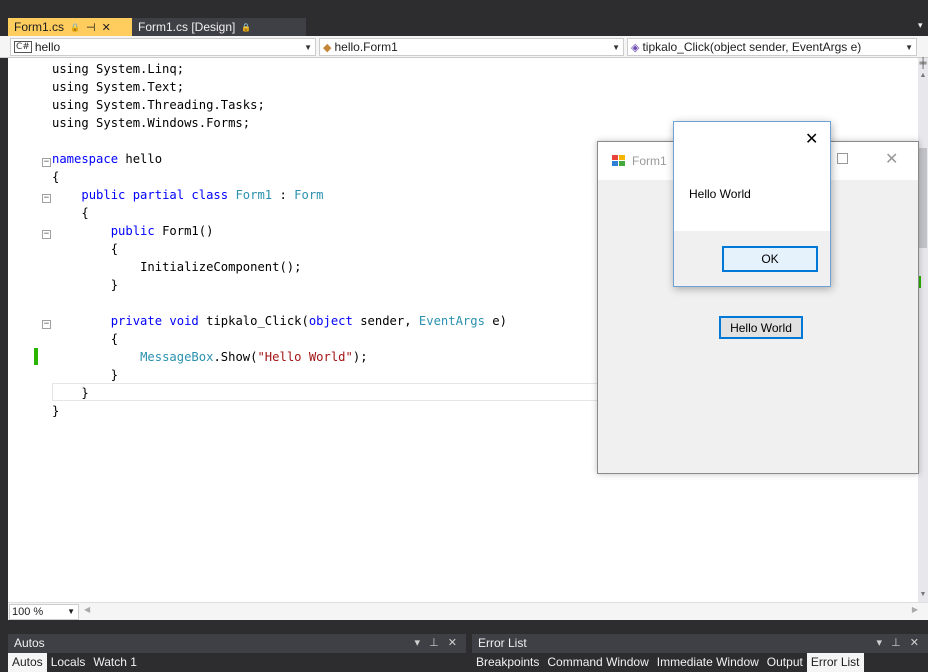 The image size is (928, 672). What do you see at coordinates (28, 330) in the screenshot?
I see `editor-gutter` at bounding box center [28, 330].